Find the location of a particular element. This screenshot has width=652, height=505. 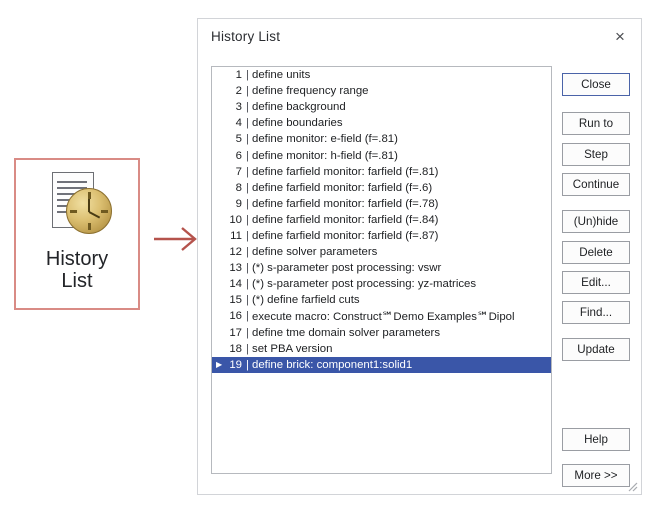

list-item: 17 | define tme domain solver parameters is located at coordinates (381, 333).